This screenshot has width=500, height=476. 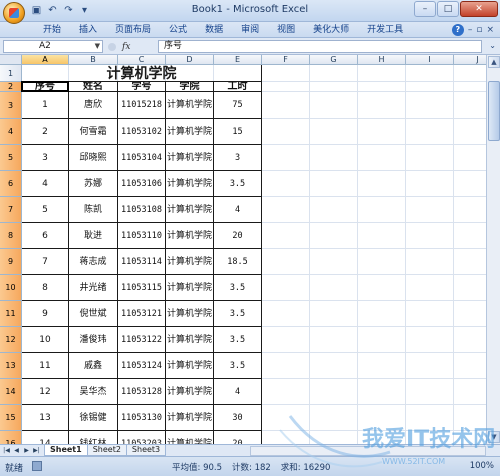 What do you see at coordinates (93, 105) in the screenshot?
I see `table-cell: 唐欣` at bounding box center [93, 105].